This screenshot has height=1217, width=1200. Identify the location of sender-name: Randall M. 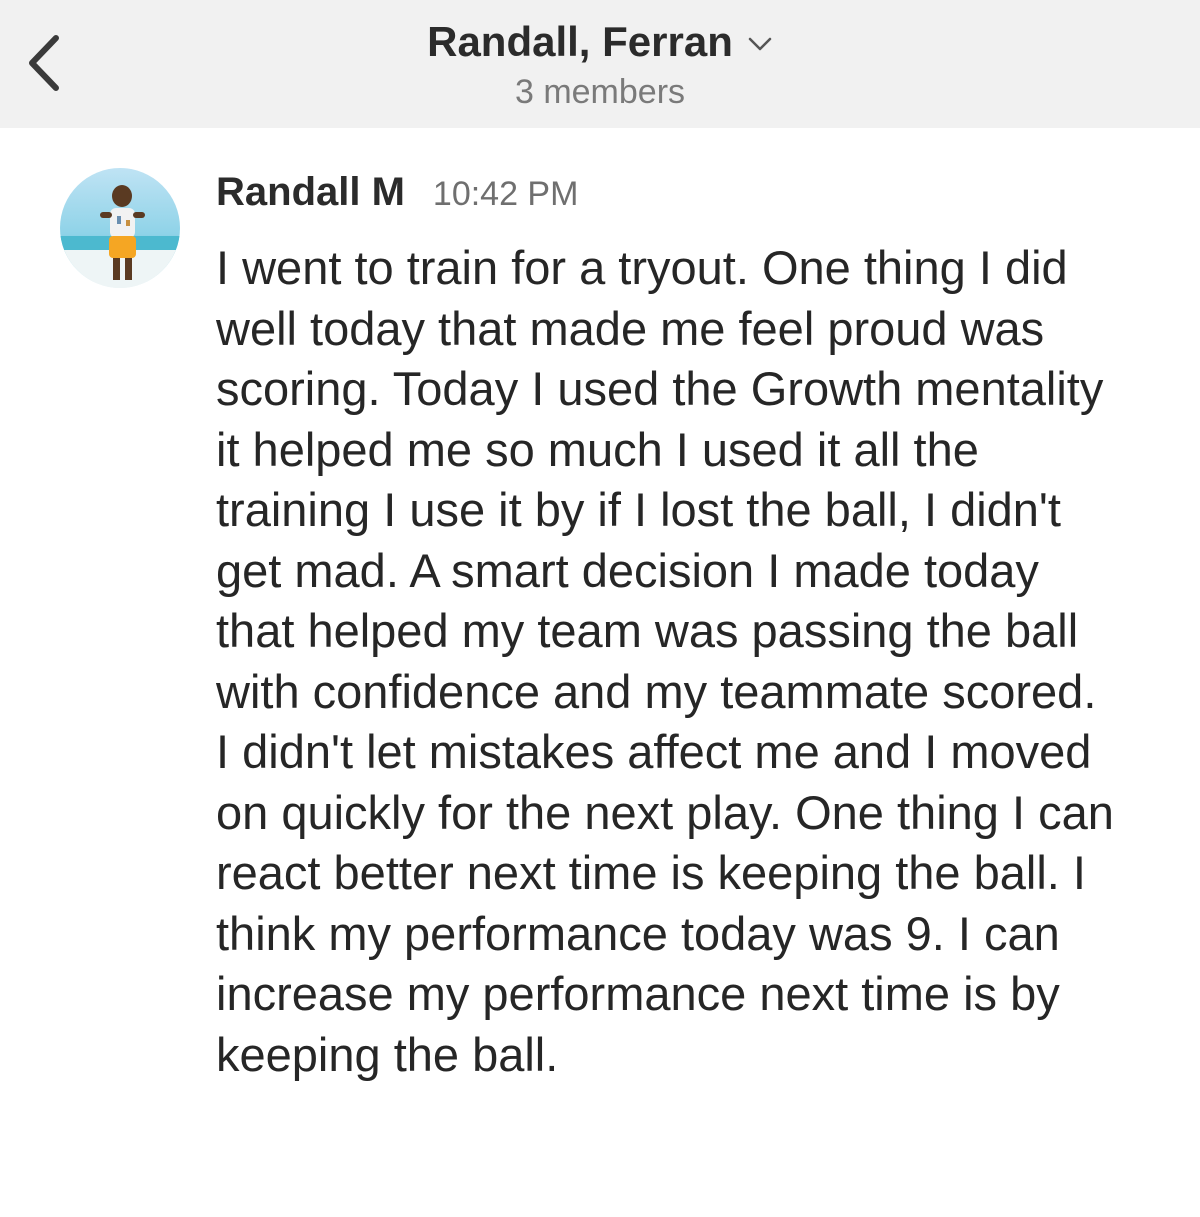
(310, 192).